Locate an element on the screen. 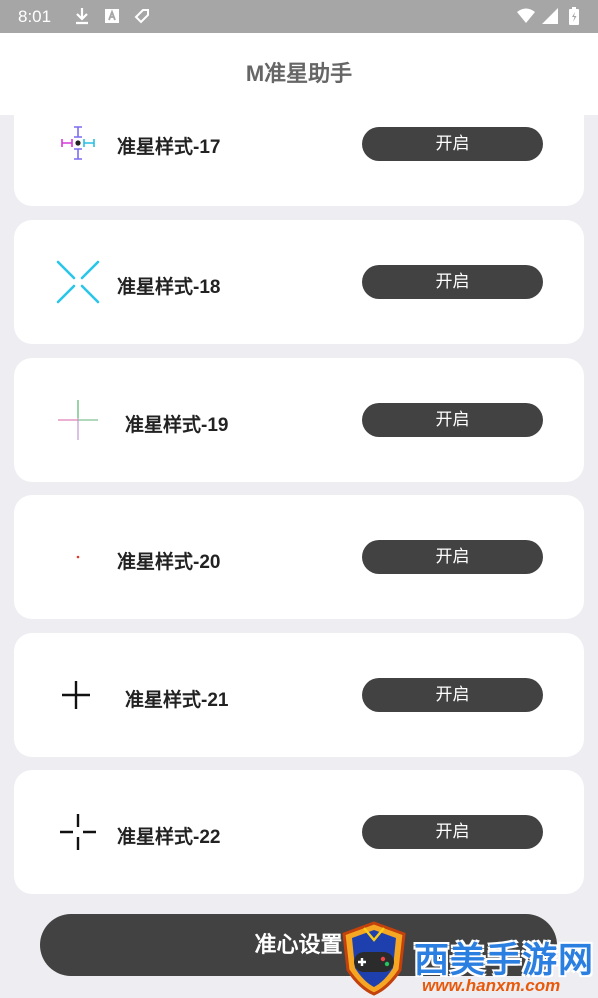  crosshair-style-18-icon is located at coordinates (78, 282).